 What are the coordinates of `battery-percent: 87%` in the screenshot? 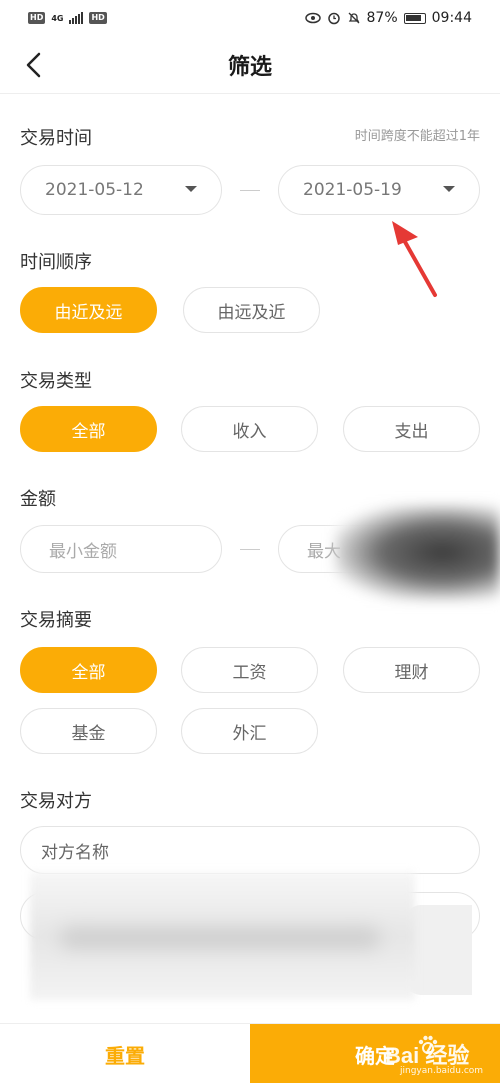 It's located at (382, 18).